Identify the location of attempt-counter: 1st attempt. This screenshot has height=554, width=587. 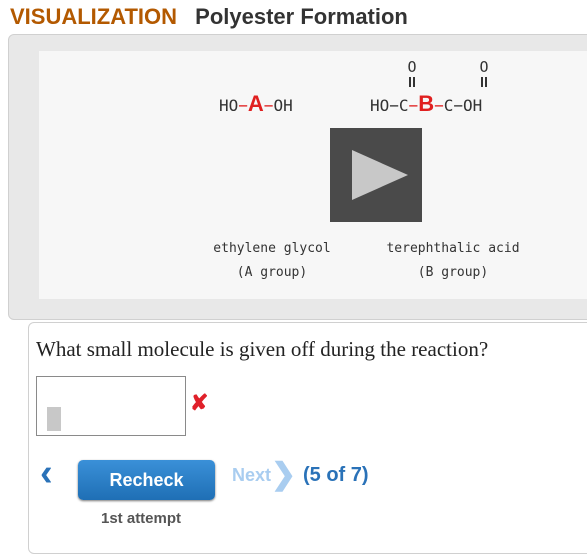
(141, 518).